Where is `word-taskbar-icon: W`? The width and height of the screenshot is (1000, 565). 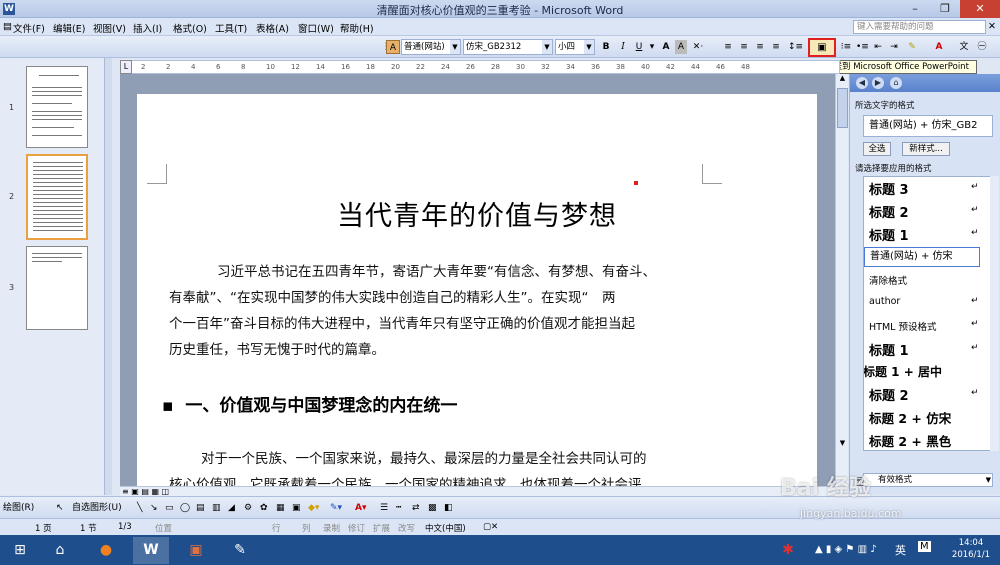
word-taskbar-icon: W is located at coordinates (151, 550).